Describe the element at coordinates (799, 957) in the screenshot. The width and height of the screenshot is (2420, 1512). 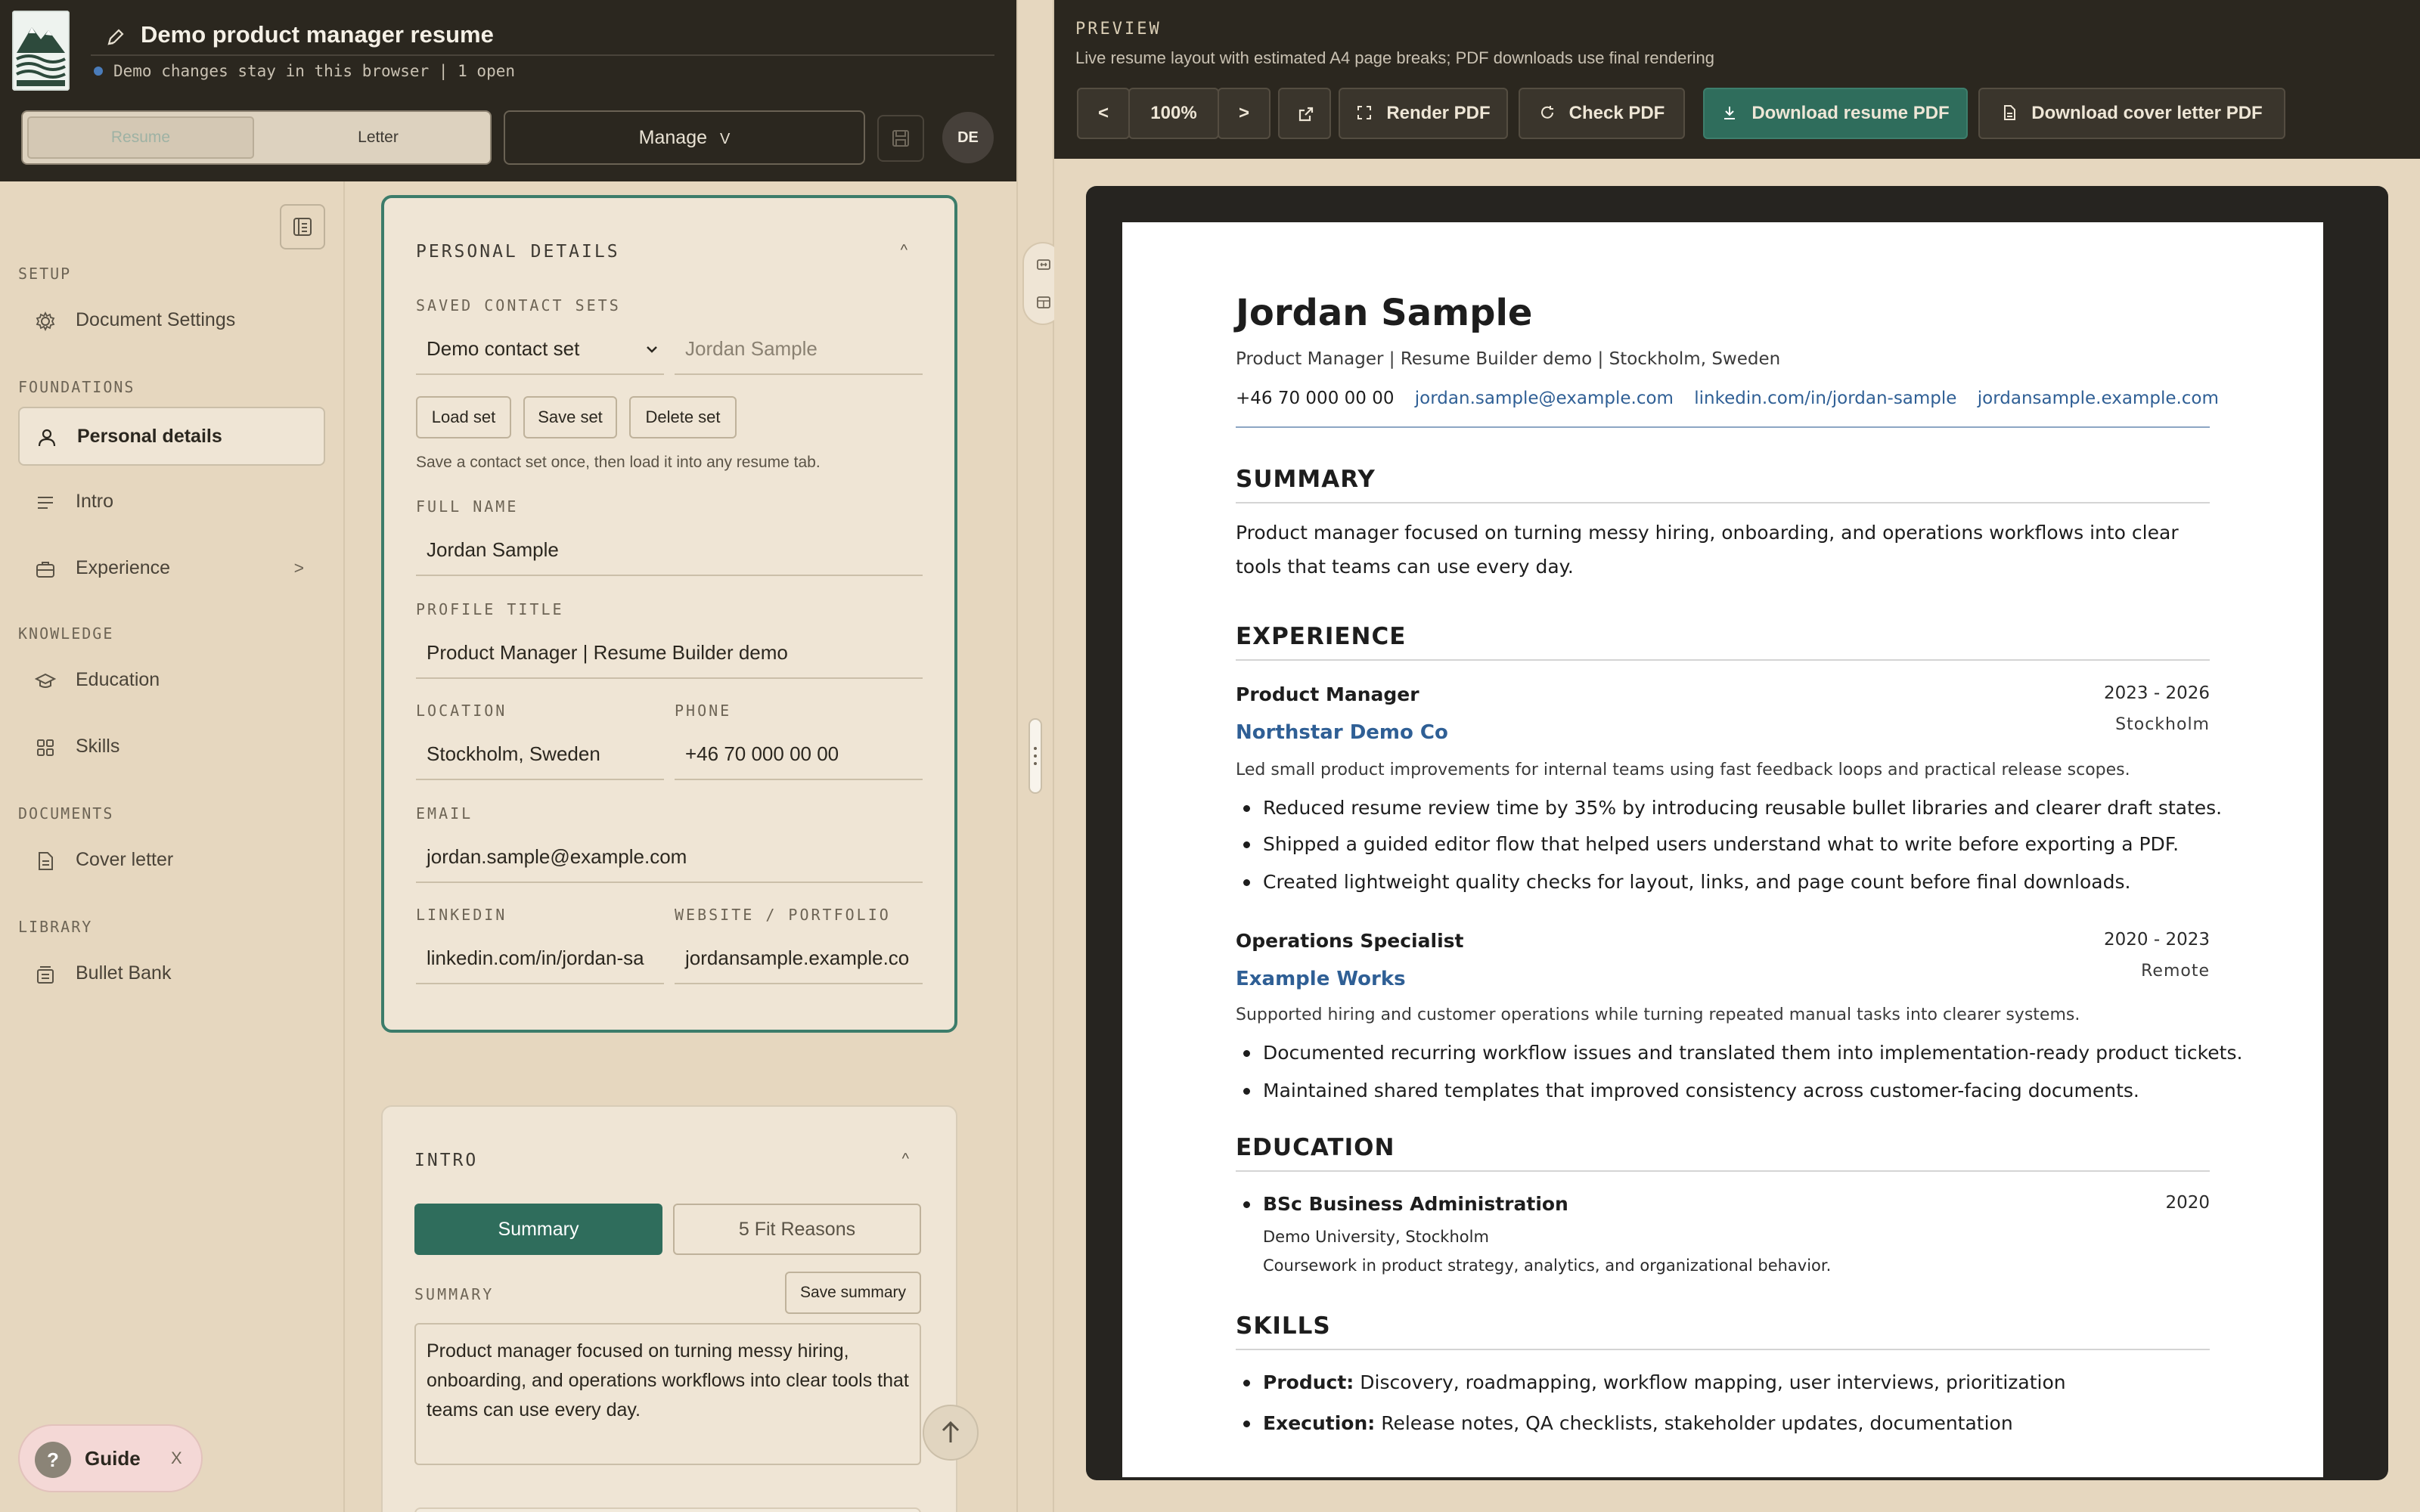
I see `website-field: jordansample.example.co` at that location.